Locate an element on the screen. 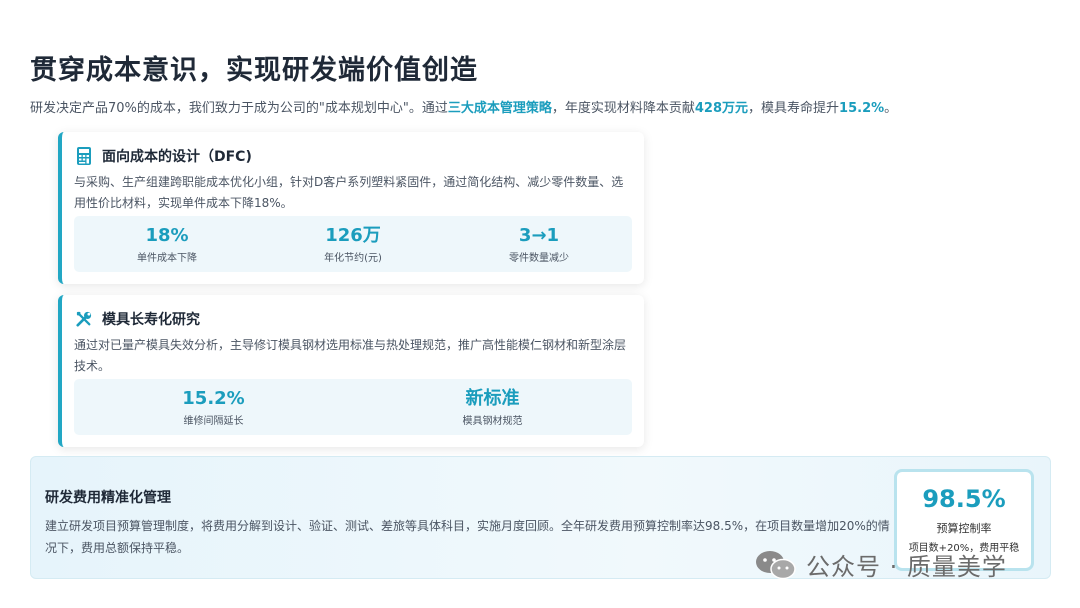 Image resolution: width=1080 pixels, height=608 pixels. subtitle-text-2: ，年度实现材料降本贡献 is located at coordinates (623, 108).